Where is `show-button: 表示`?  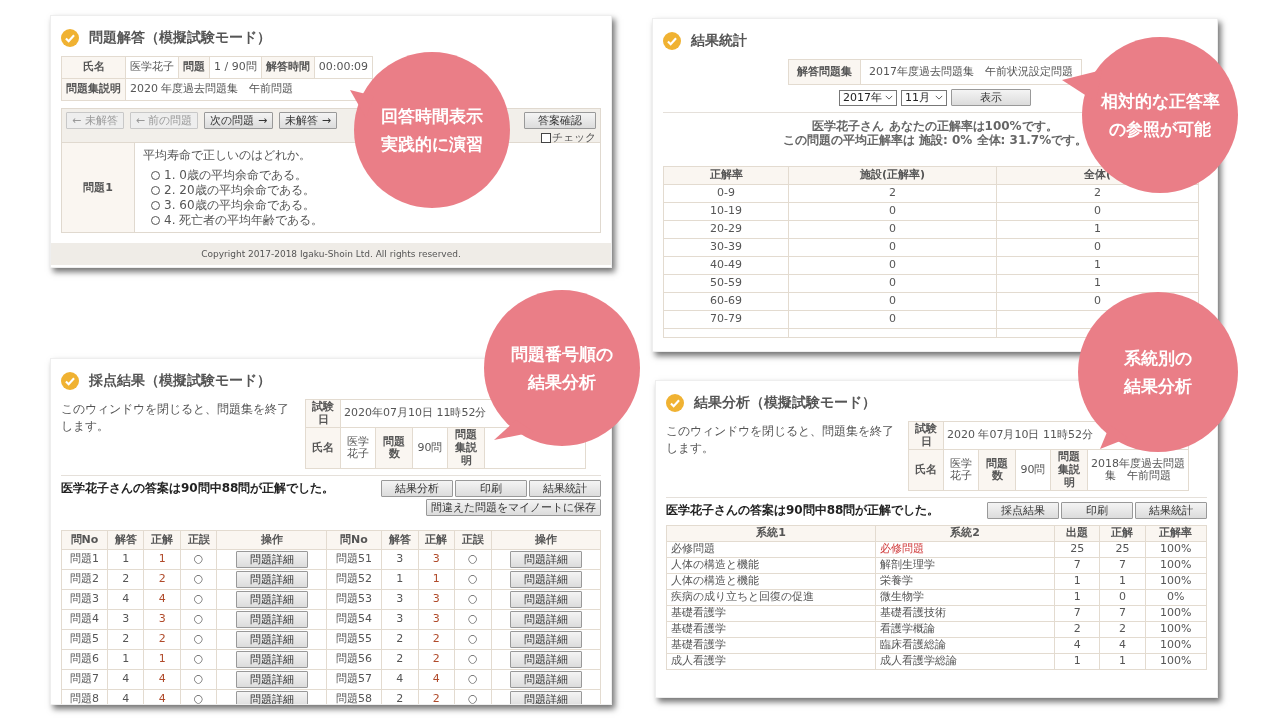
show-button: 表示 is located at coordinates (991, 97).